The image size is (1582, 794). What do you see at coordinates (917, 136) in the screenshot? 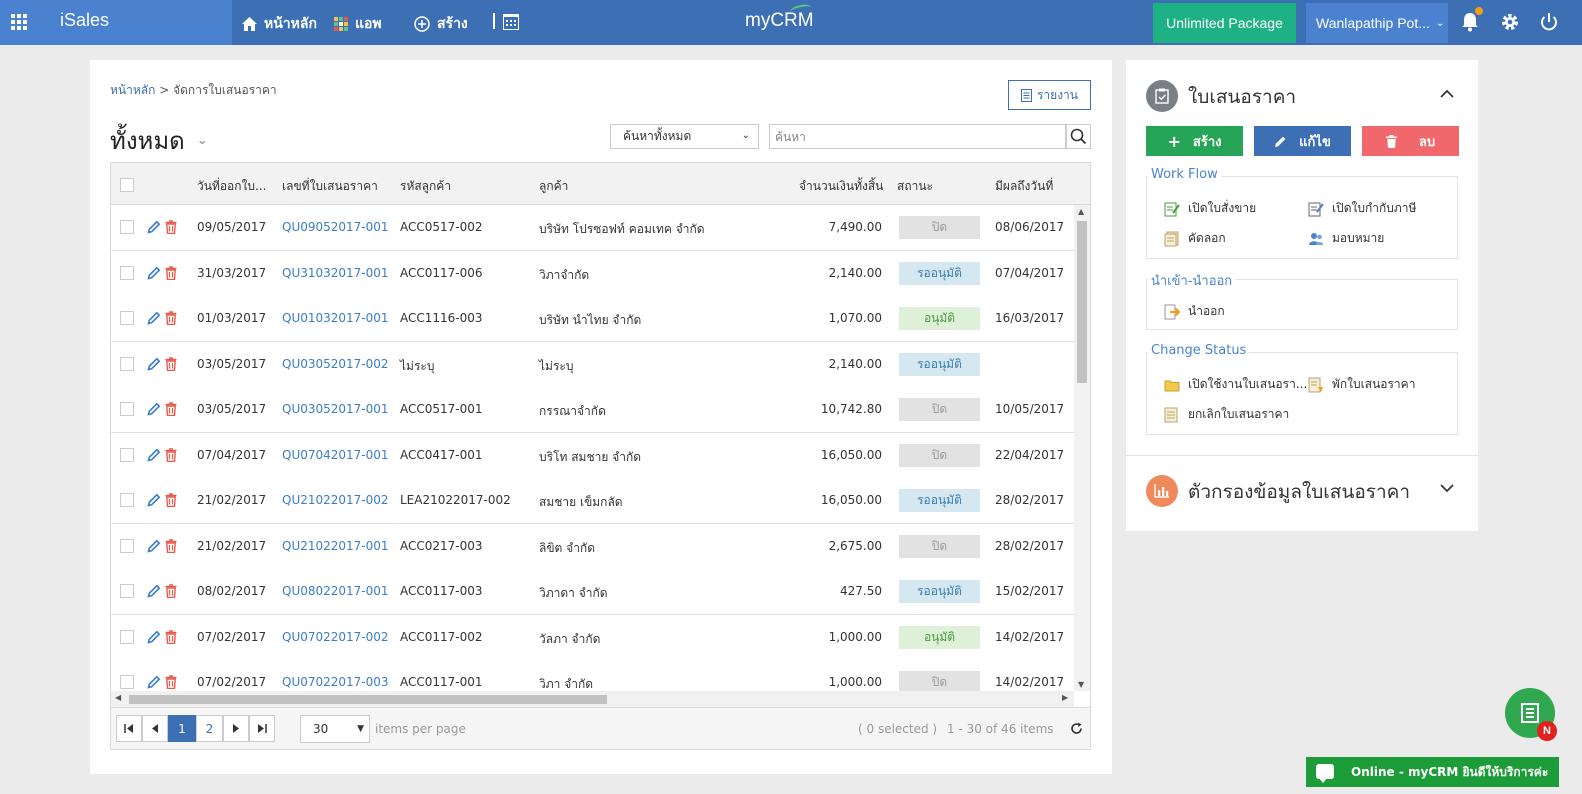
I see `search-input` at bounding box center [917, 136].